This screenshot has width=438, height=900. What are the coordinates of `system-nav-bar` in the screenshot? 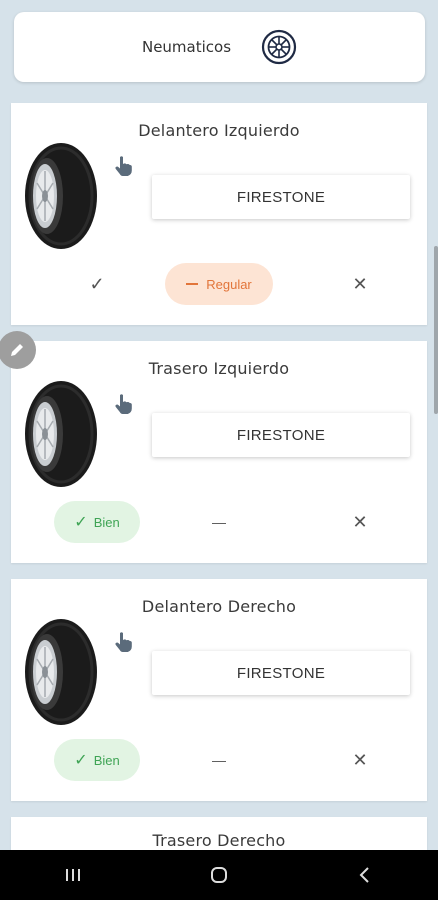 It's located at (219, 875).